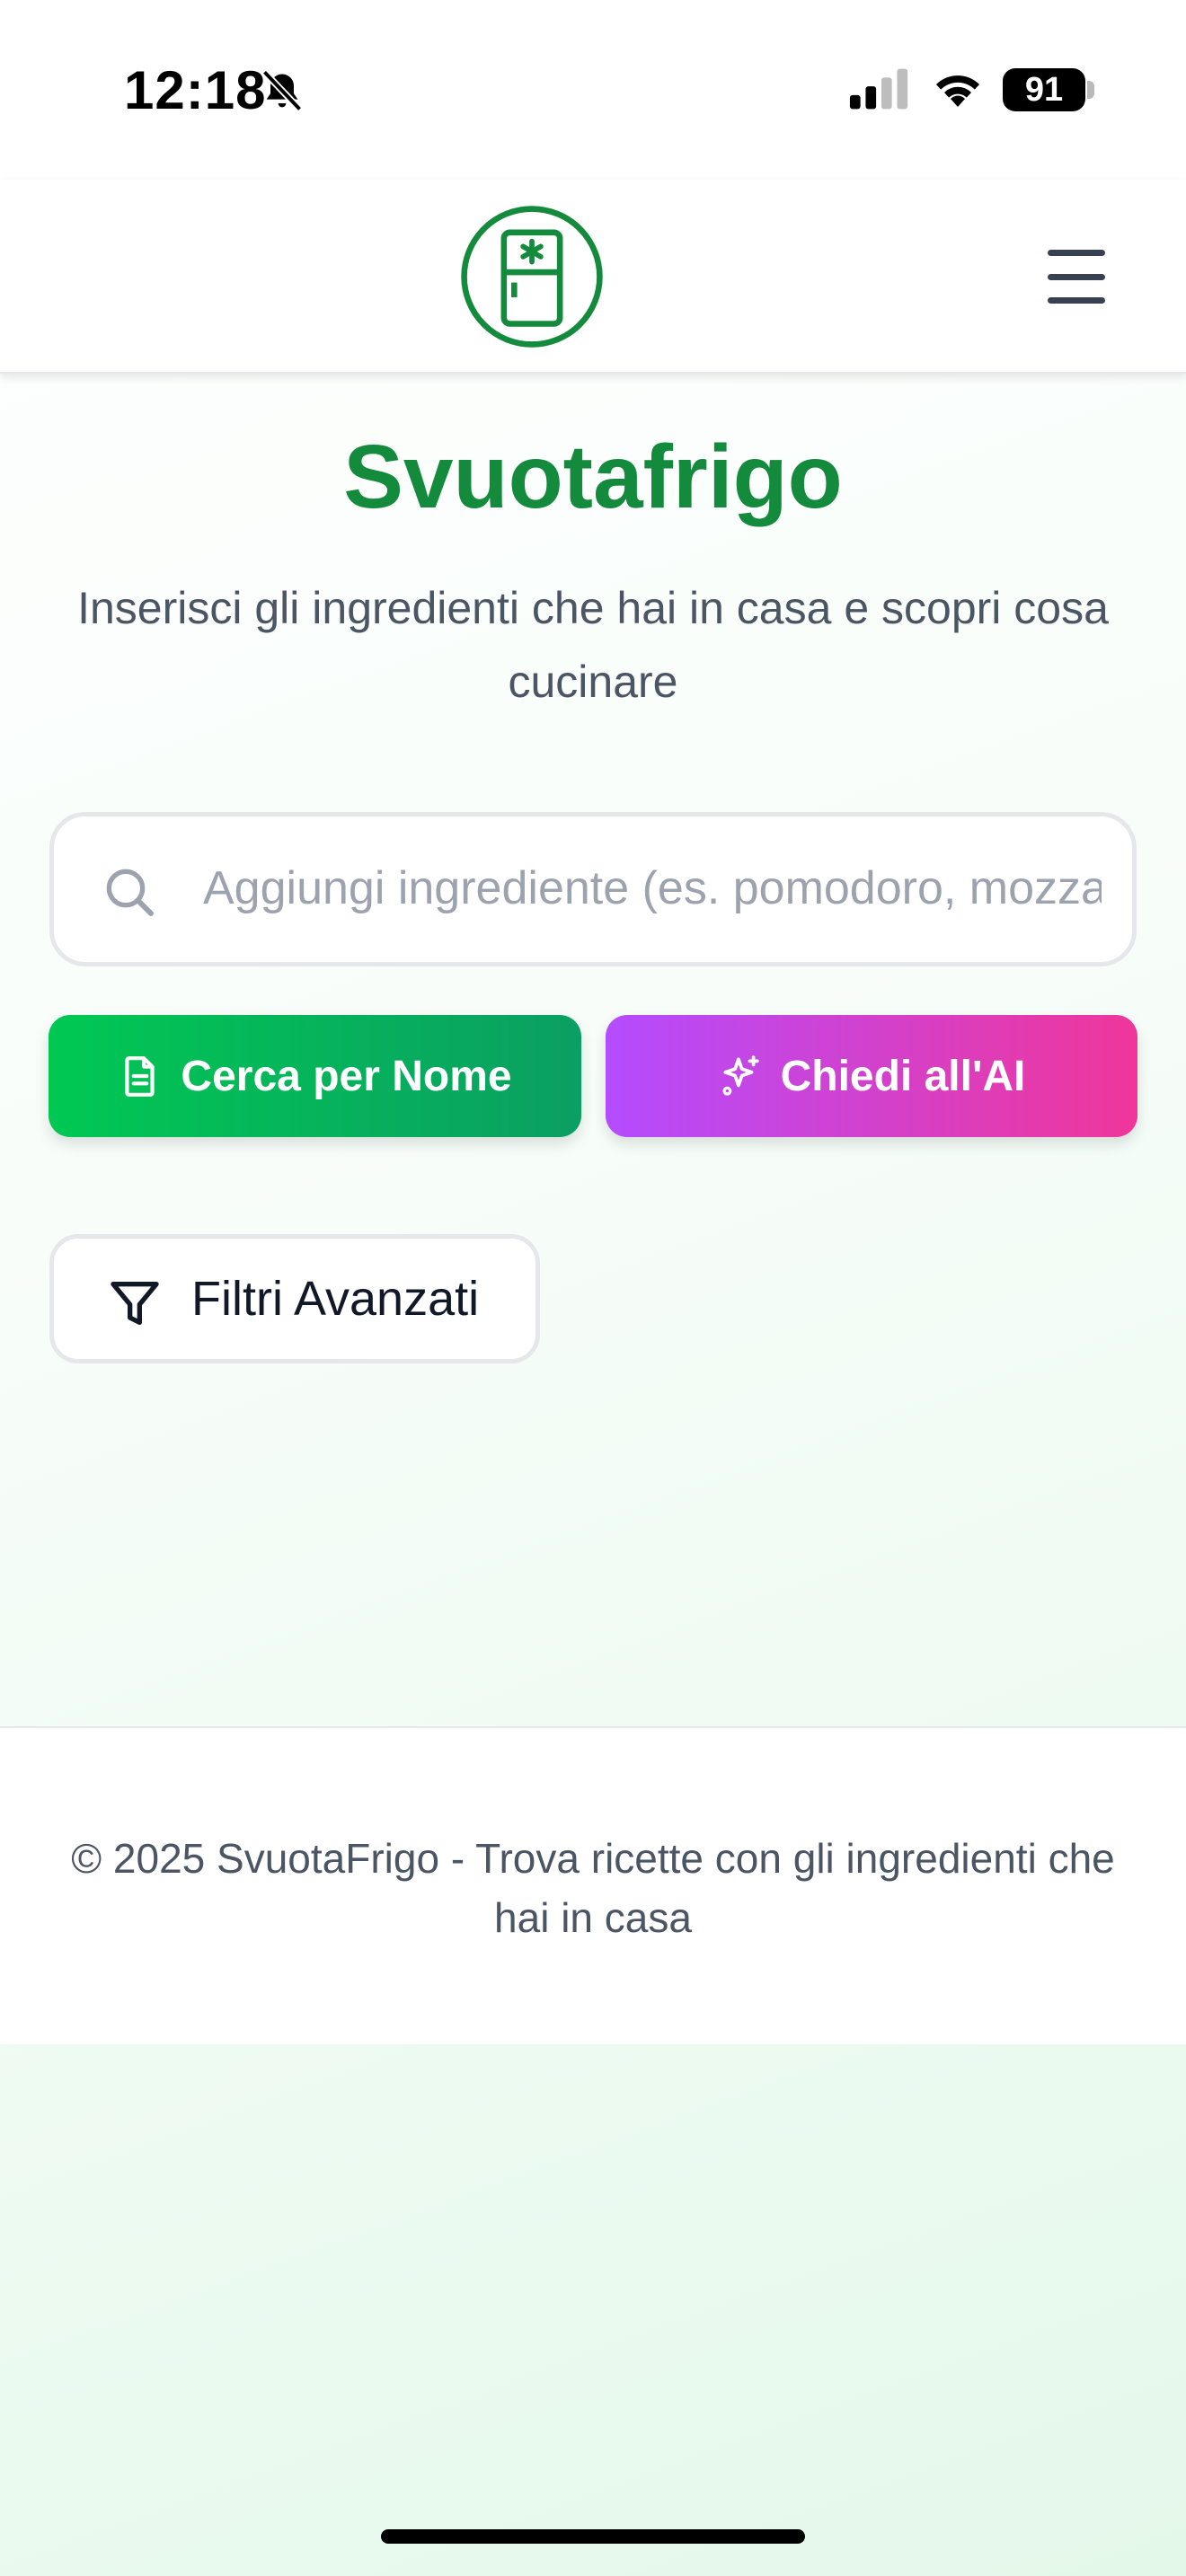 The image size is (1186, 2576). Describe the element at coordinates (593, 477) in the screenshot. I see `page-title: Svuotafrigo` at that location.